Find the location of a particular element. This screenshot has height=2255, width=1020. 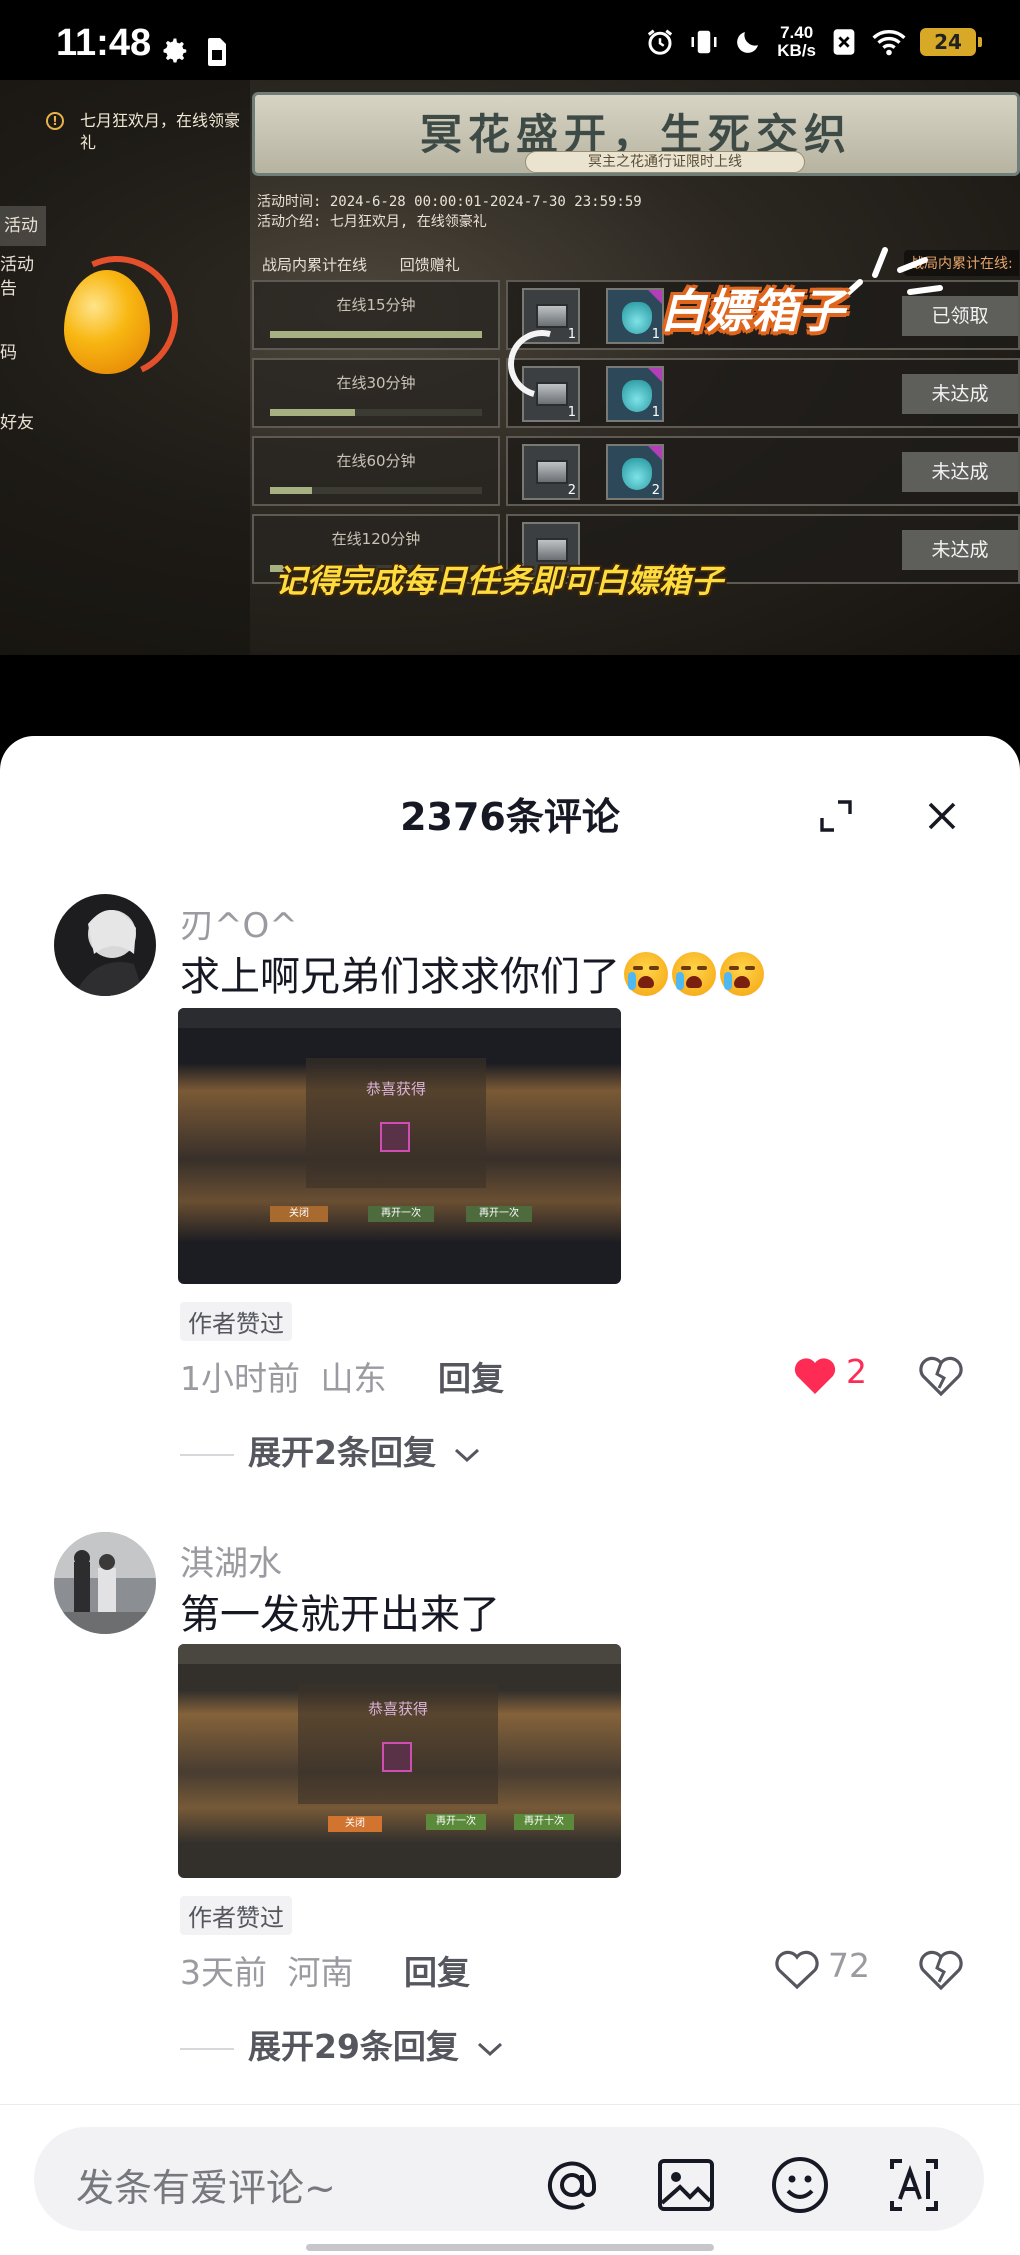

heart-filled-icon is located at coordinates (815, 1376).